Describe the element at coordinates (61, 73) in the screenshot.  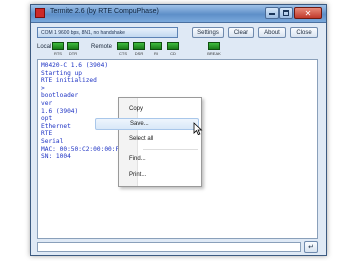
I see `terminal-line: Starting up` at that location.